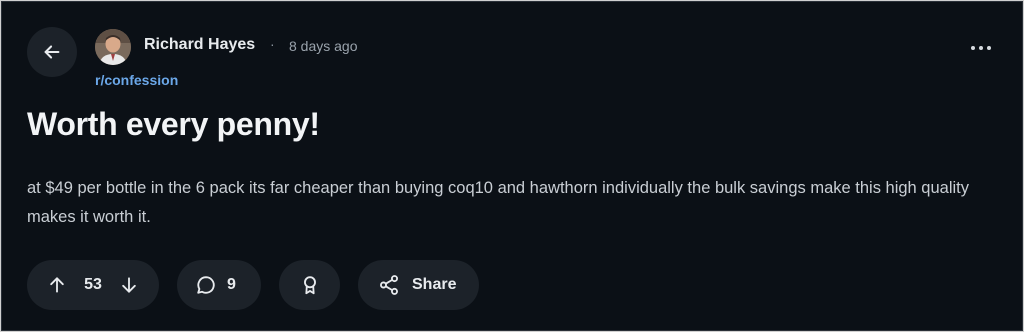  Describe the element at coordinates (389, 285) in the screenshot. I see `share-nodes-icon` at that location.